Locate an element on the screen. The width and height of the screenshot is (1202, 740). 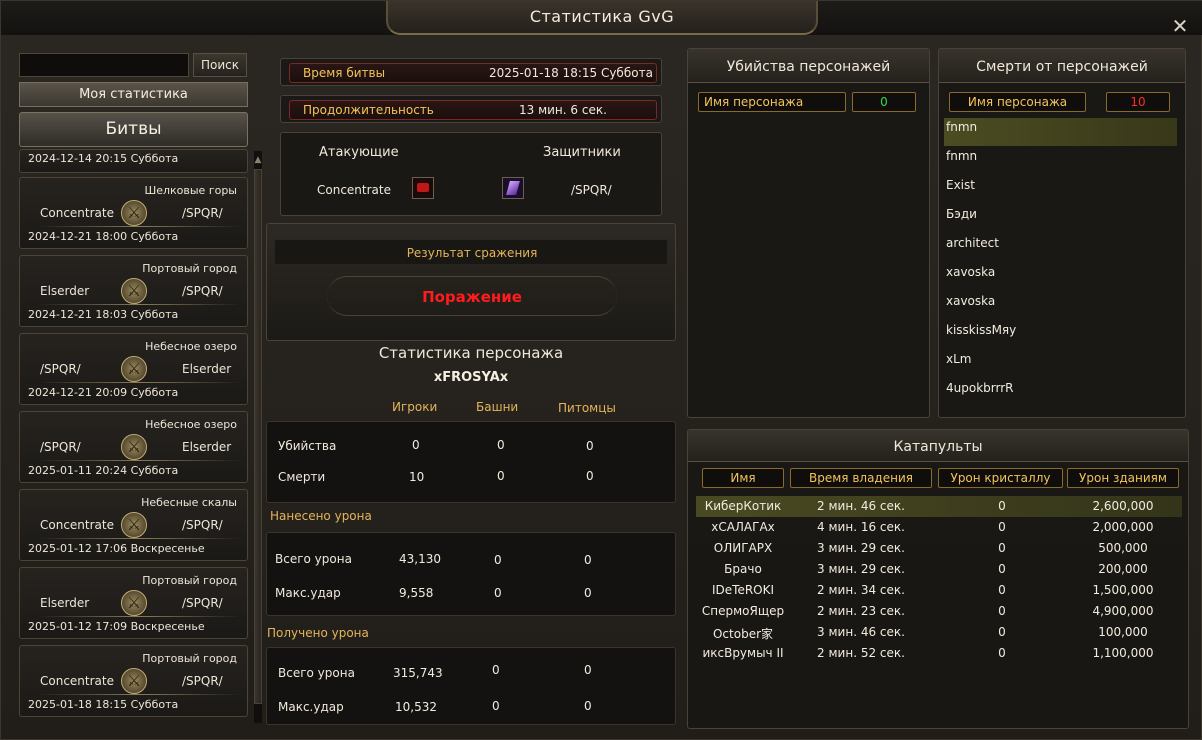
battle-attacker: /SPQR/ is located at coordinates (60, 369).